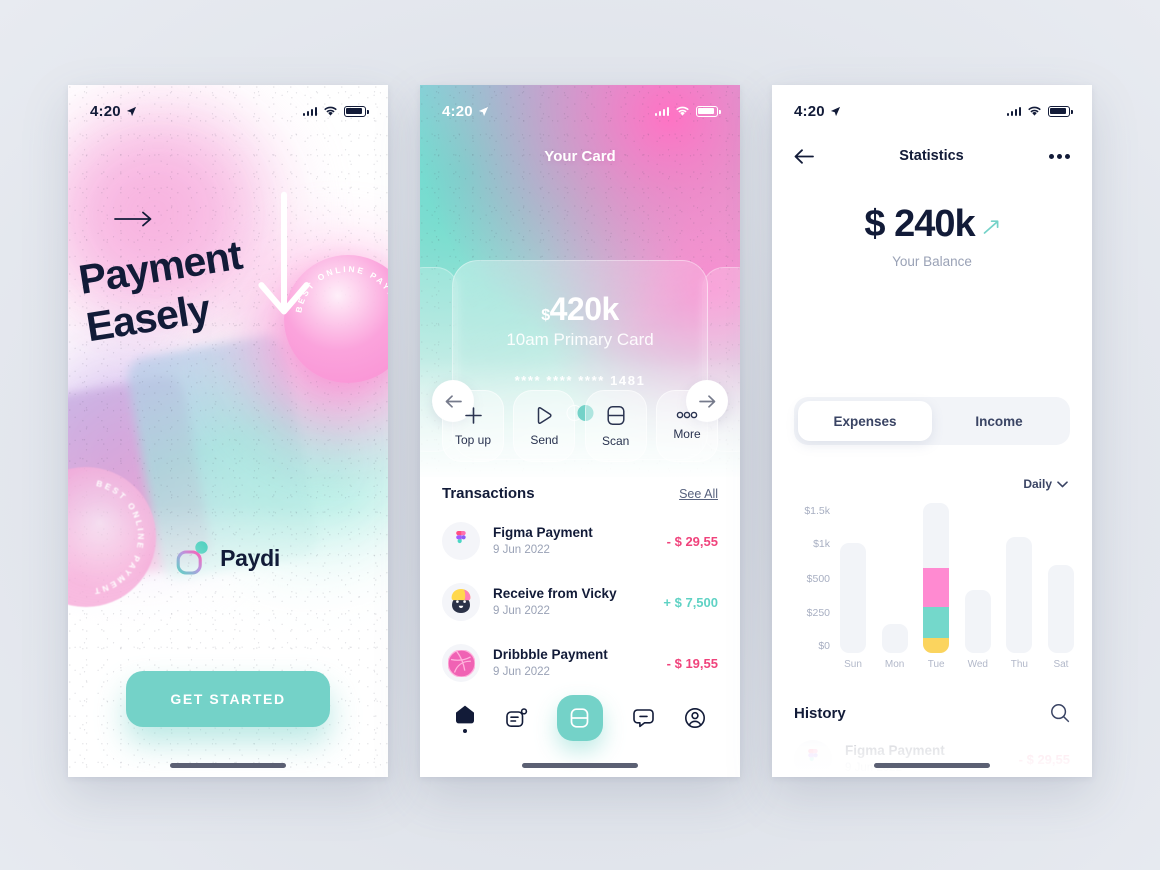 The width and height of the screenshot is (1160, 870). Describe the element at coordinates (804, 156) in the screenshot. I see `back-button` at that location.